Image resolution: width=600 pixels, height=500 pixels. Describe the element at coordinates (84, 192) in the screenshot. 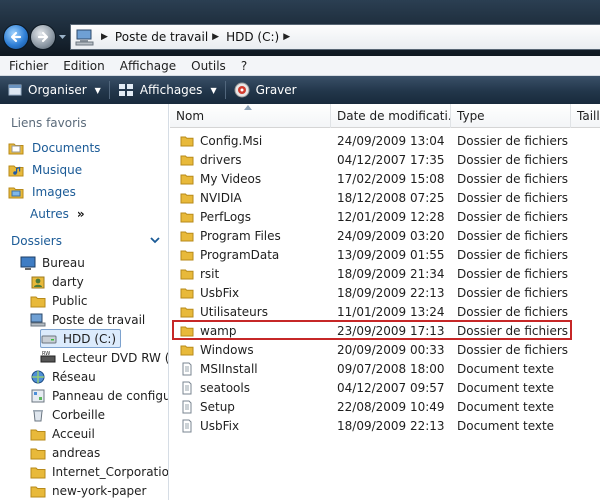

I see `favorite-images: Images` at that location.